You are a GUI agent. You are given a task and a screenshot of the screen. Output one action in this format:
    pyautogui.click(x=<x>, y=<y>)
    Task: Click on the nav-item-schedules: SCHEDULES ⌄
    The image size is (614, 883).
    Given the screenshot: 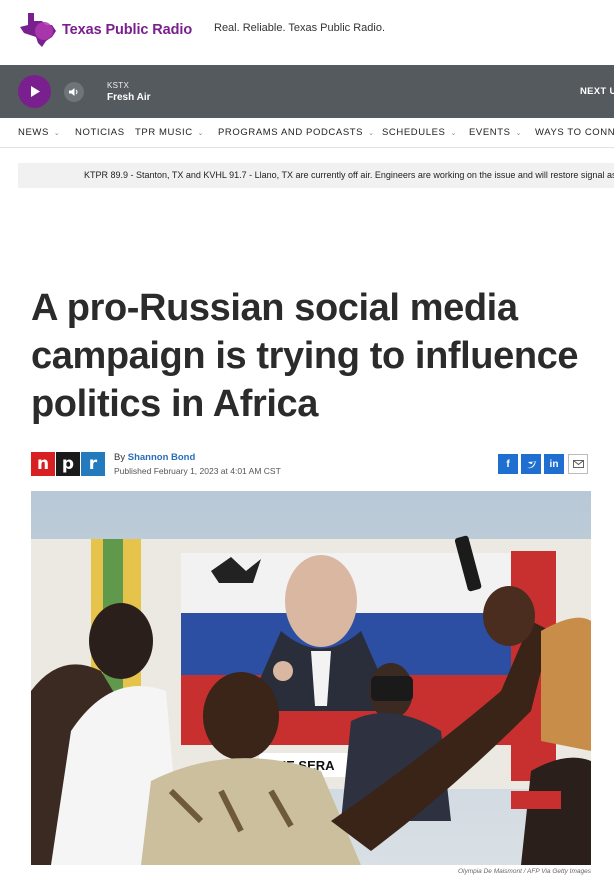 What is the action you would take?
    pyautogui.click(x=419, y=132)
    